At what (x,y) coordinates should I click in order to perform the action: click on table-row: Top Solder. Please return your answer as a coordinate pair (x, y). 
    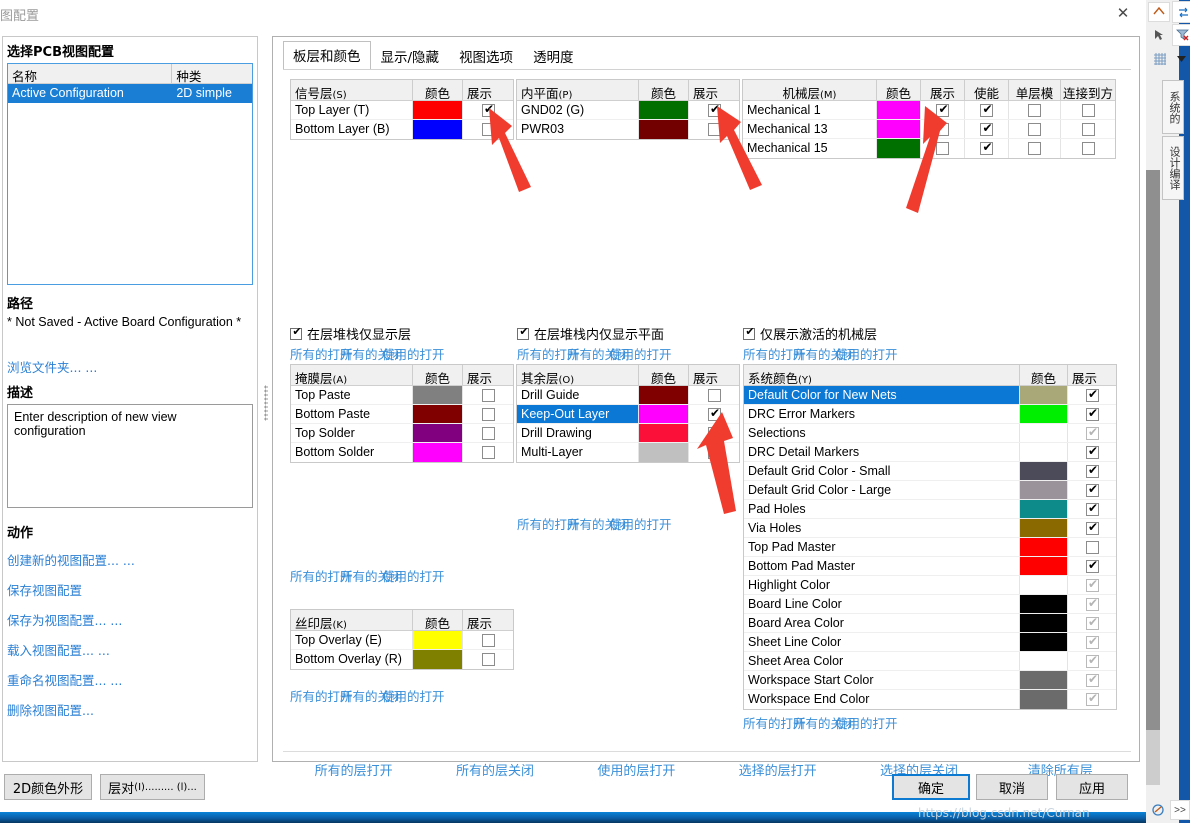
    Looking at the image, I should click on (402, 433).